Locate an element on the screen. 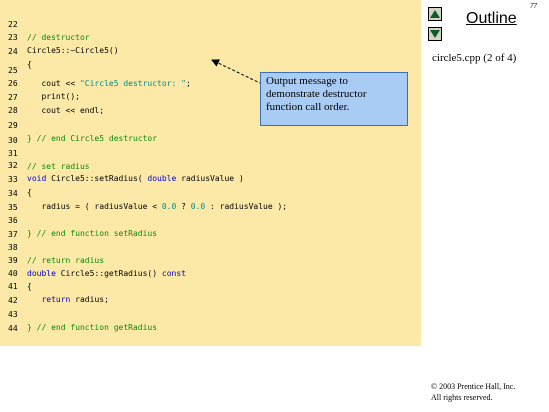  copyright-line: © 2003 Prentice Hall, Inc. is located at coordinates (473, 386).